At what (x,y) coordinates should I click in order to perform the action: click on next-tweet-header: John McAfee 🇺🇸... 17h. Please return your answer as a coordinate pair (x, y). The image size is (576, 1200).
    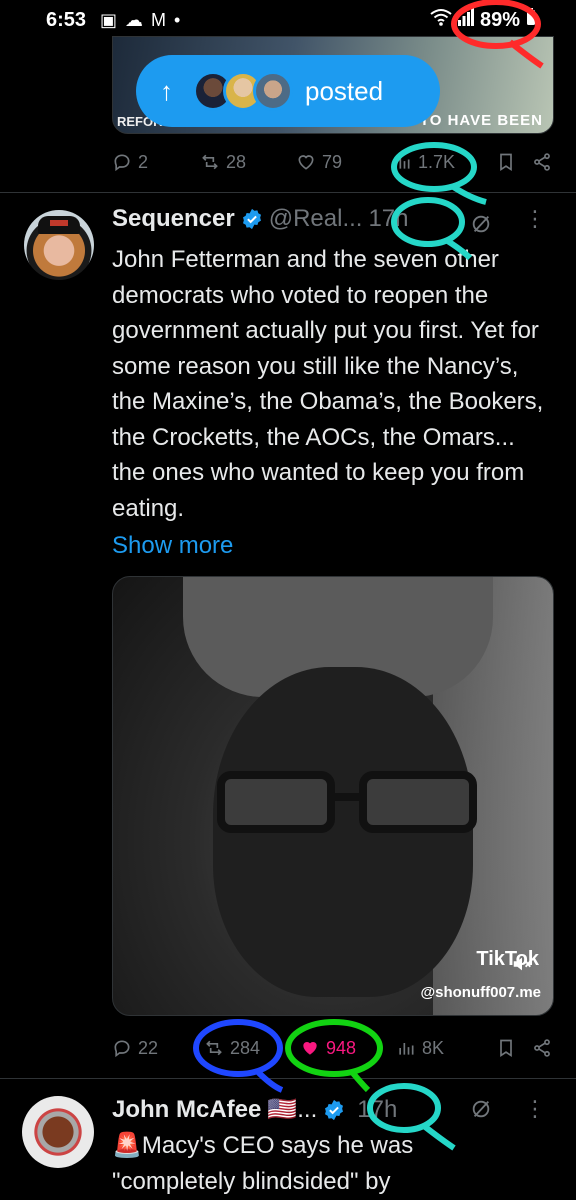
    Looking at the image, I should click on (254, 1109).